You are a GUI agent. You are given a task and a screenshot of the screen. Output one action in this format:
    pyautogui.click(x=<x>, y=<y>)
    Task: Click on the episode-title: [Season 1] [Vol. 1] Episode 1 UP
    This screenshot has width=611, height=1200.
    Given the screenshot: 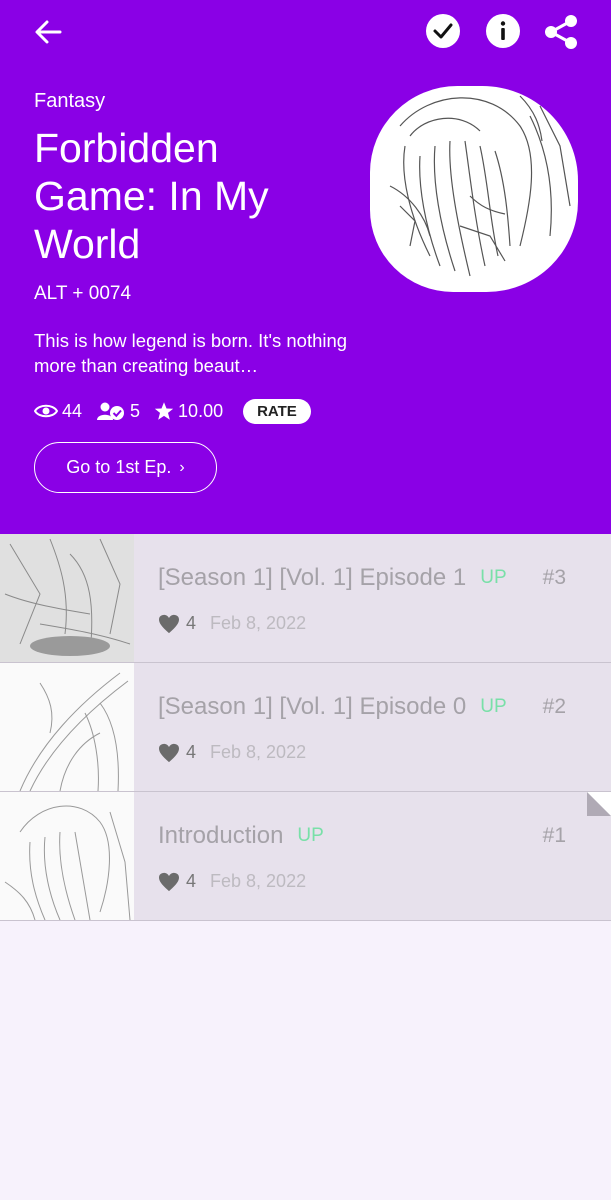 What is the action you would take?
    pyautogui.click(x=332, y=578)
    